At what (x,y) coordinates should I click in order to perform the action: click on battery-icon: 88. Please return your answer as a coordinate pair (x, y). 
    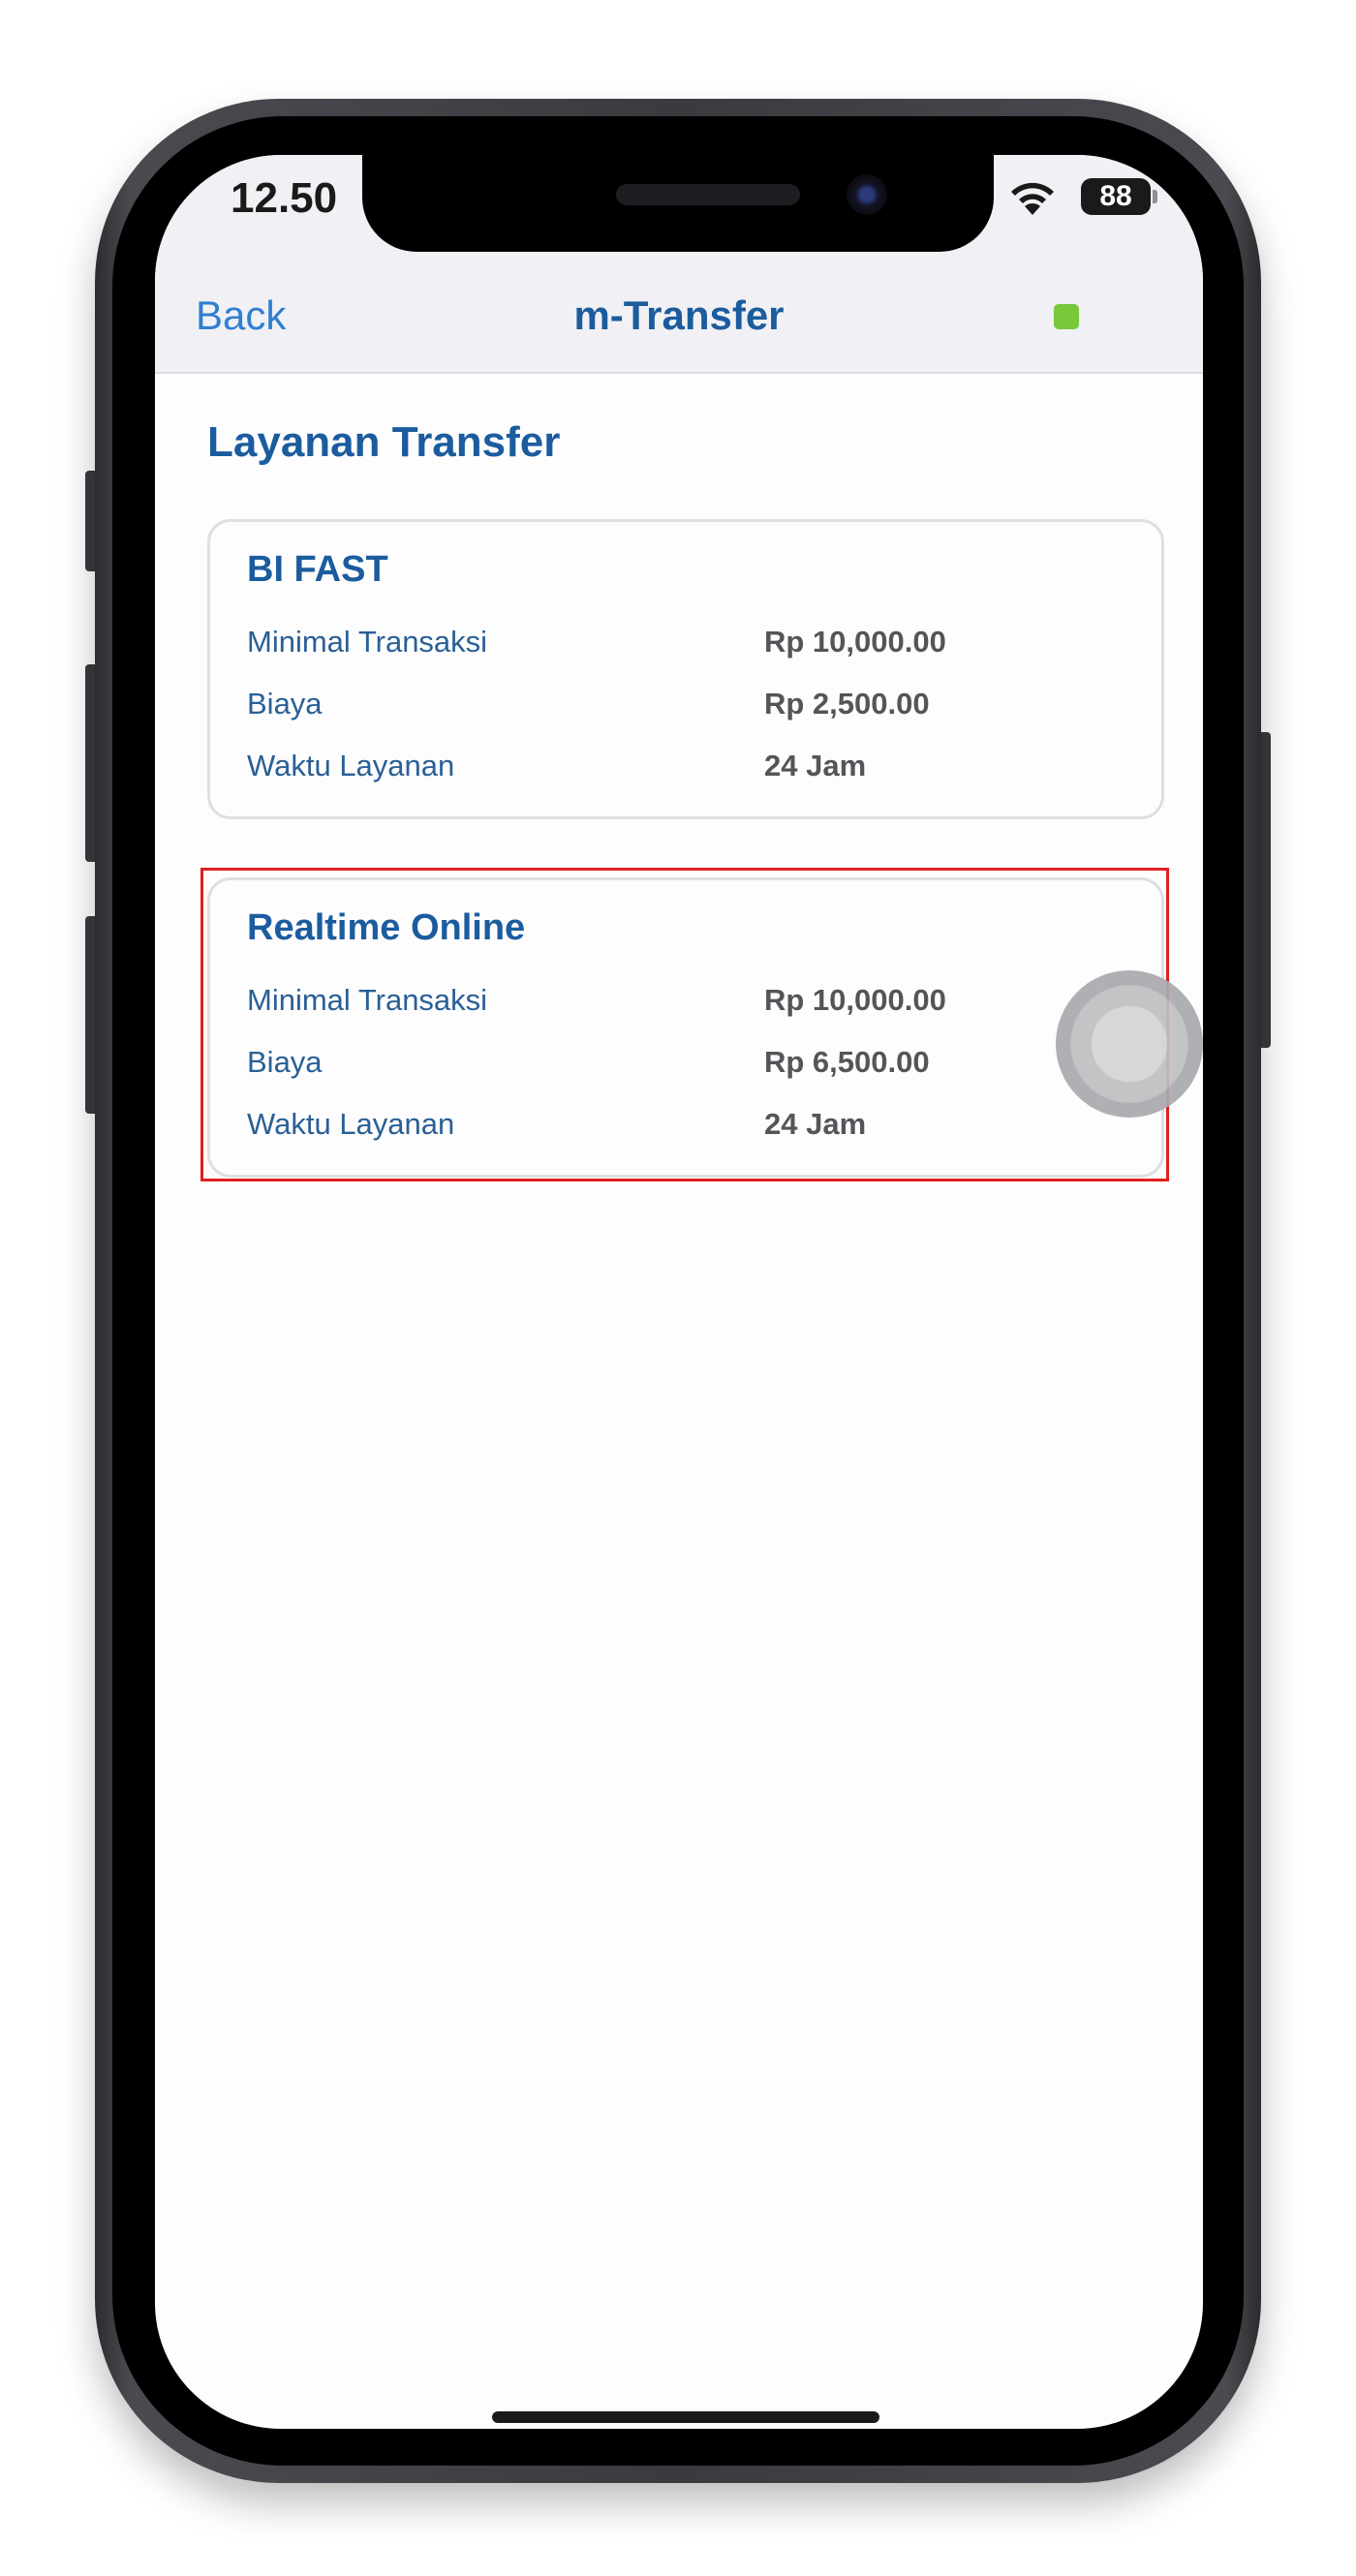
    Looking at the image, I should click on (1116, 196).